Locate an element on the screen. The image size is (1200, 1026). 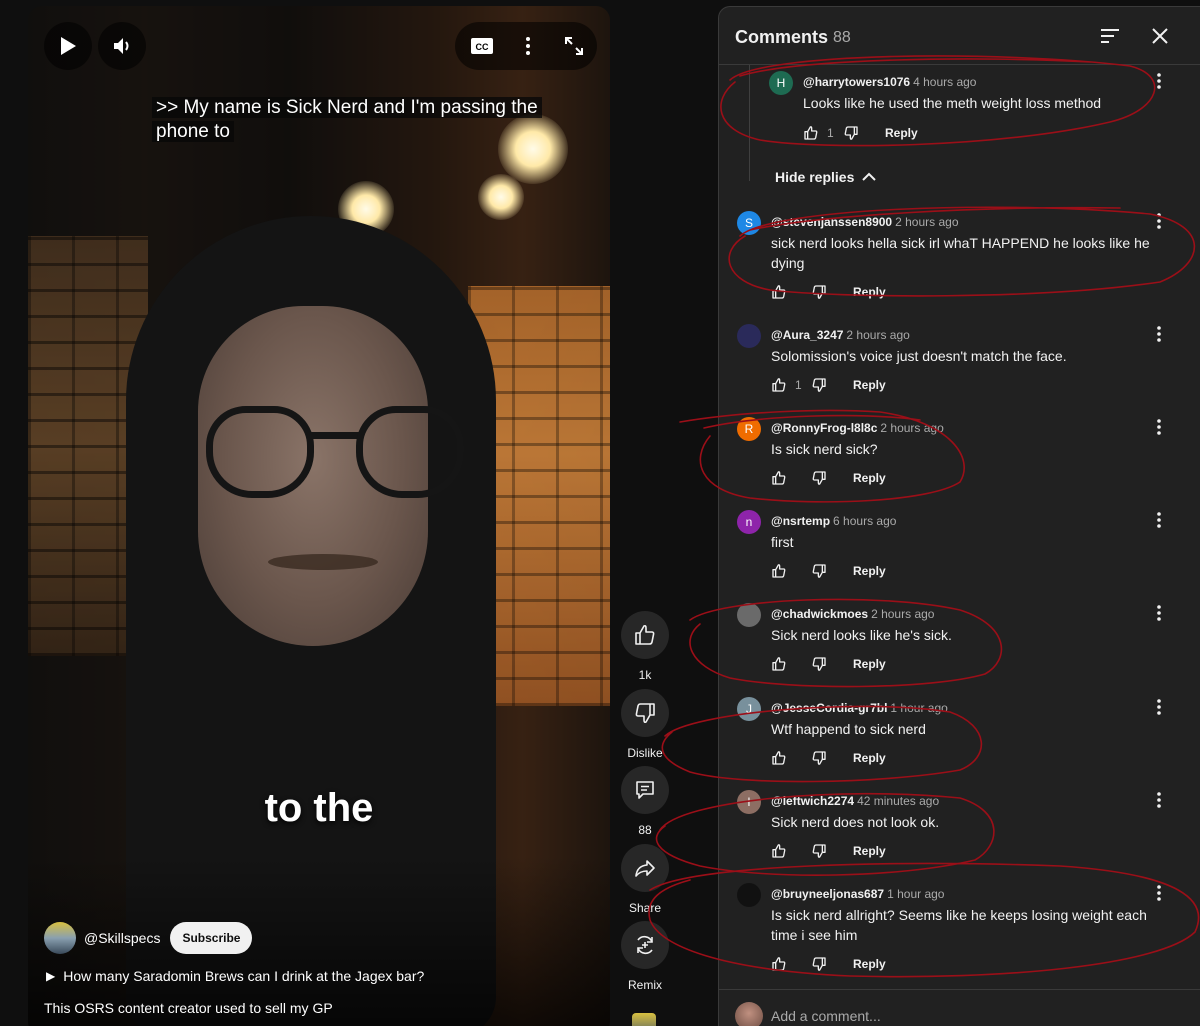
dislike-action: Dislike is located at coordinates (645, 724).